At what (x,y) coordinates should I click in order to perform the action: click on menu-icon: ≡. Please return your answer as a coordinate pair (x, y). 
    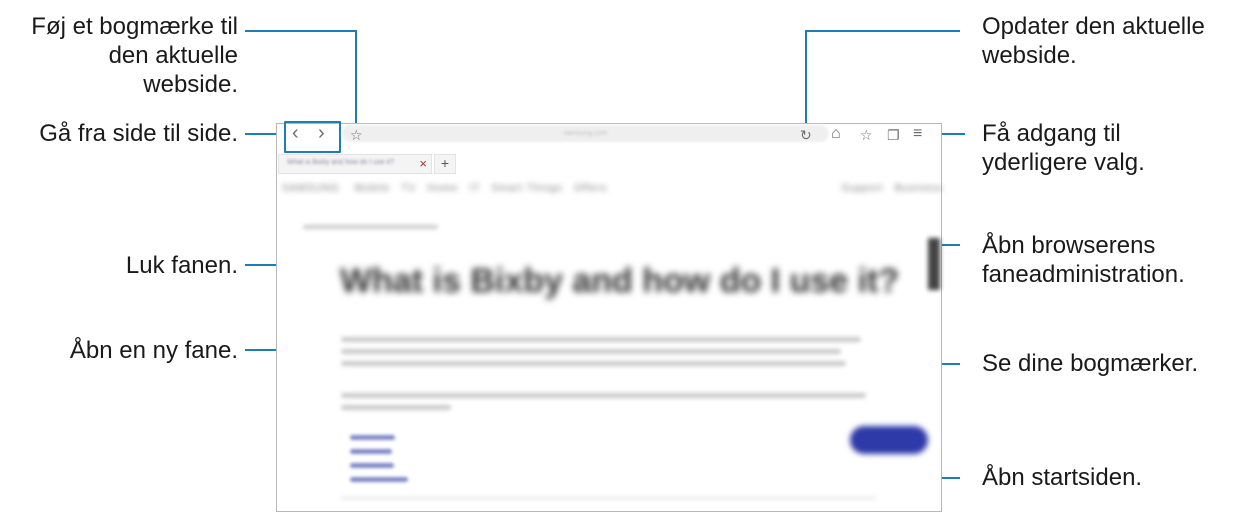
    Looking at the image, I should click on (917, 134).